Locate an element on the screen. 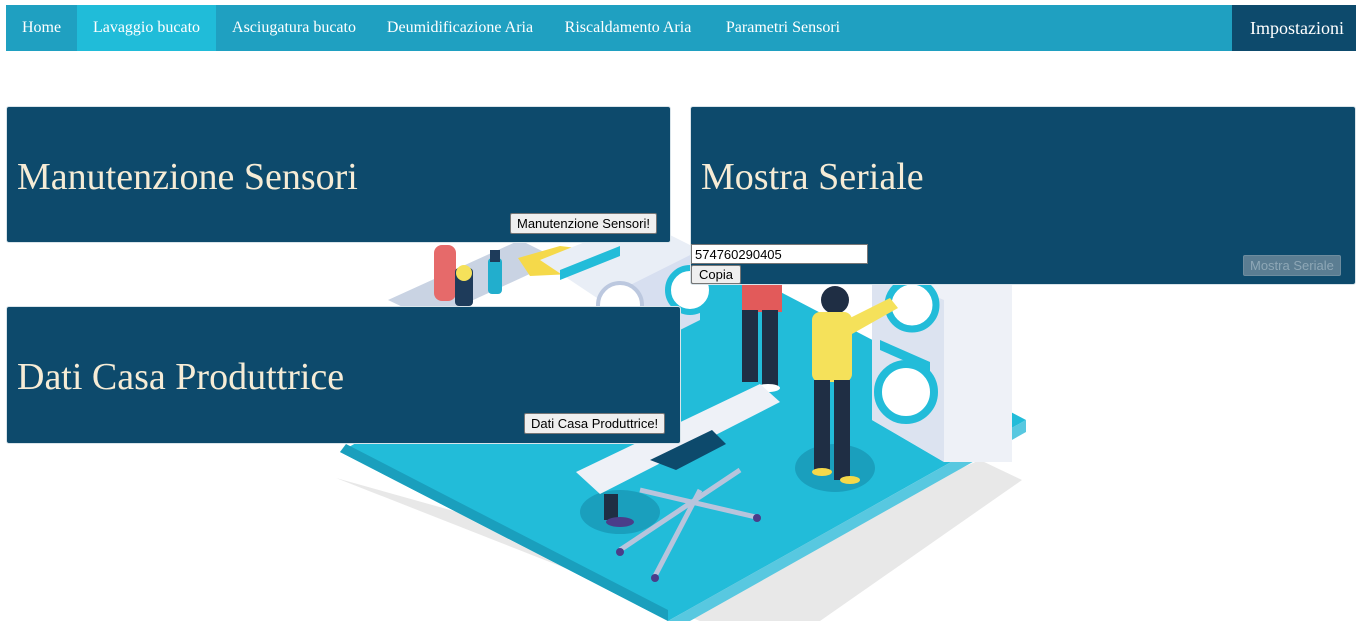 Image resolution: width=1364 pixels, height=621 pixels. nav-parametri-sensori: Parametri Sensori is located at coordinates (783, 28).